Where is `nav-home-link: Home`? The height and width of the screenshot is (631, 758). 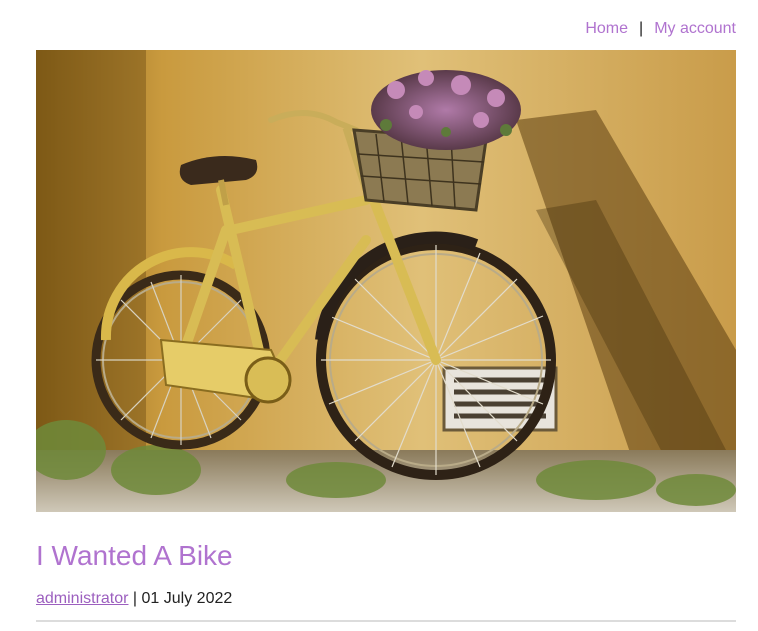
nav-home-link: Home is located at coordinates (606, 29).